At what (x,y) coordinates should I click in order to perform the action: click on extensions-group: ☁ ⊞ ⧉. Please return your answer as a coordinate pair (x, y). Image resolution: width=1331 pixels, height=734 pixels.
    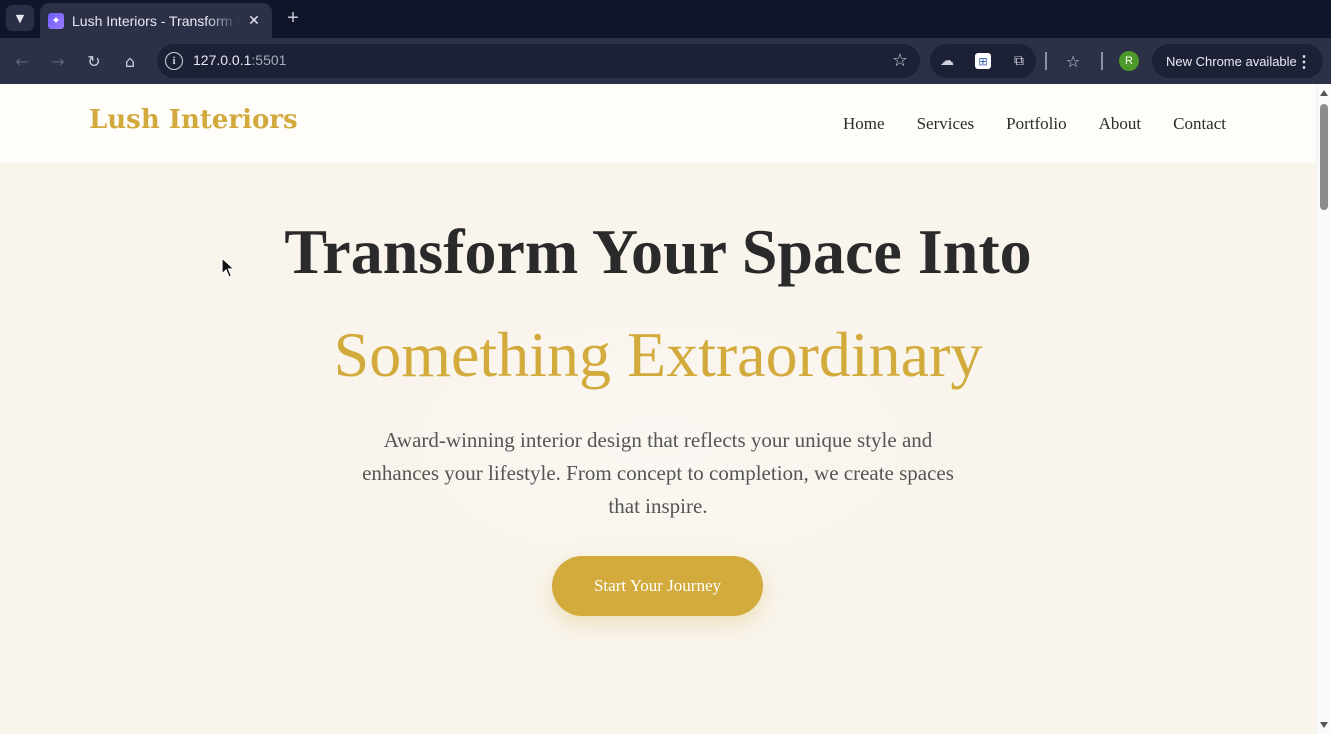
    Looking at the image, I should click on (983, 61).